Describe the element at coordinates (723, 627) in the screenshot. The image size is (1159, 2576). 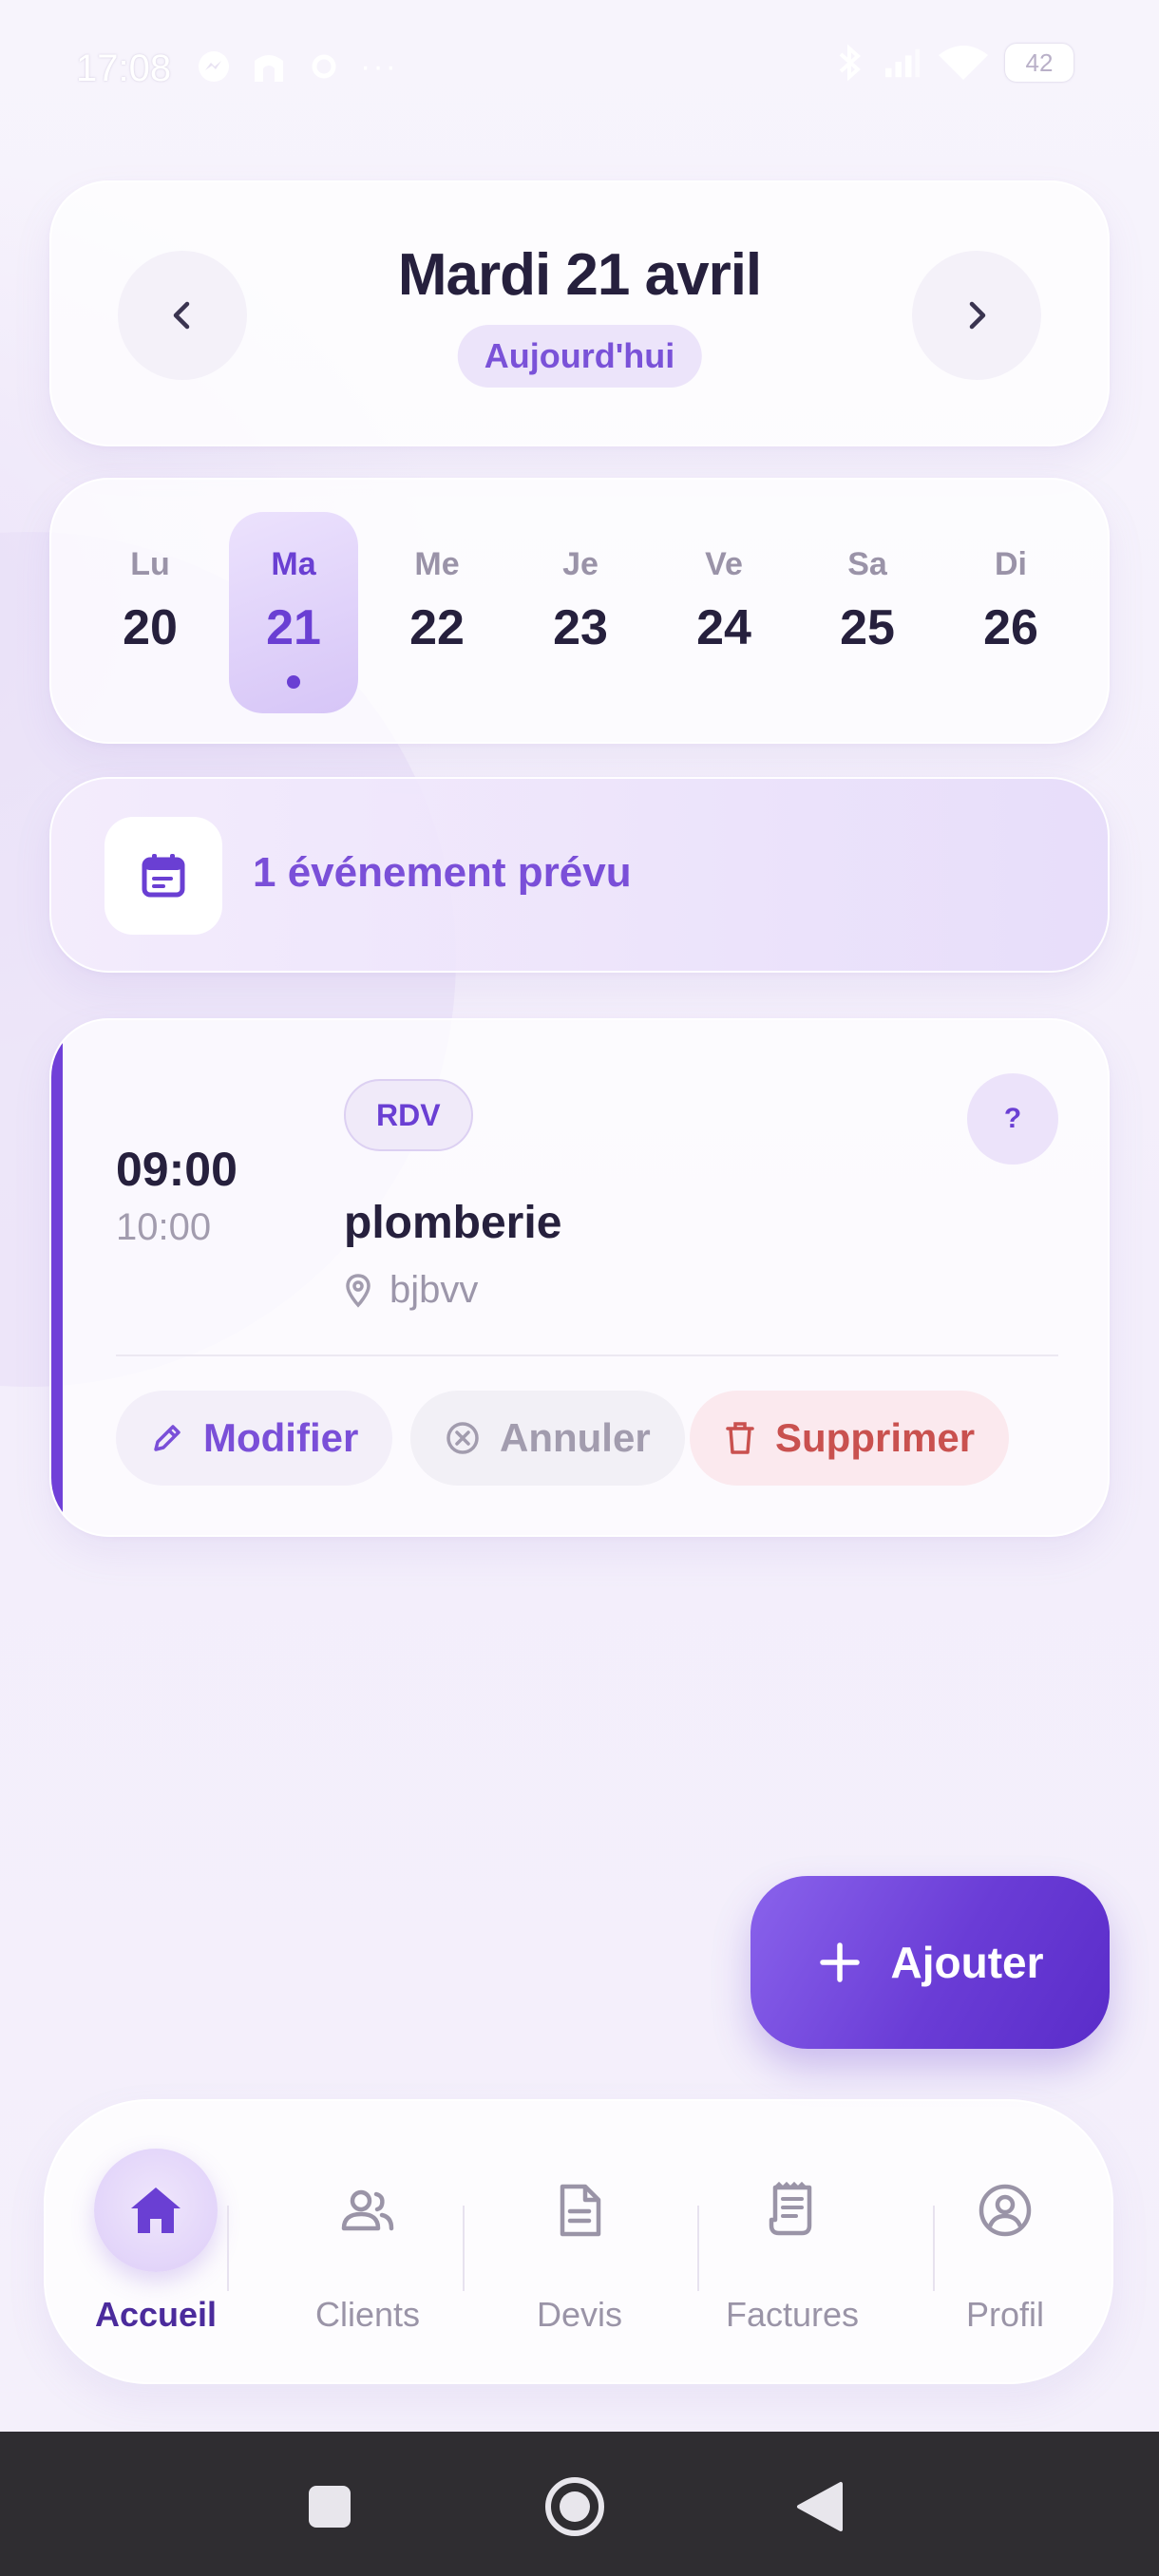
I see `day-number: 24` at that location.